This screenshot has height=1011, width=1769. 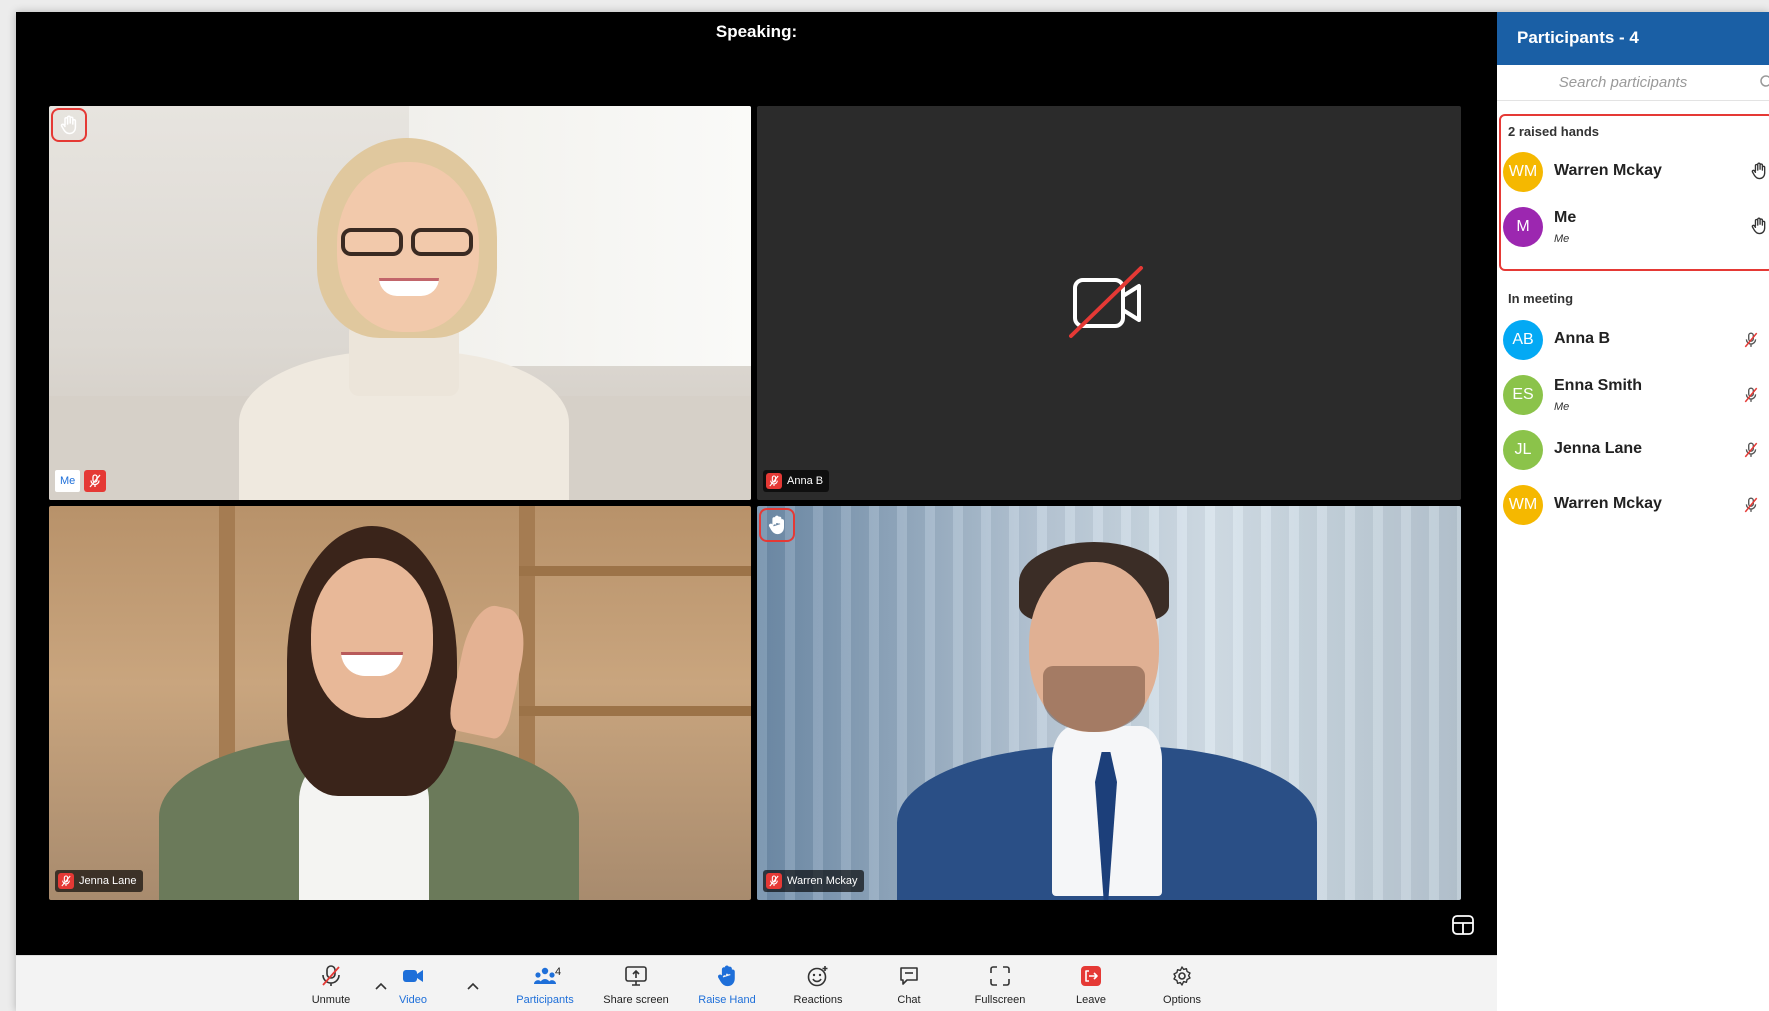 I want to click on avatar: M, so click(x=1523, y=227).